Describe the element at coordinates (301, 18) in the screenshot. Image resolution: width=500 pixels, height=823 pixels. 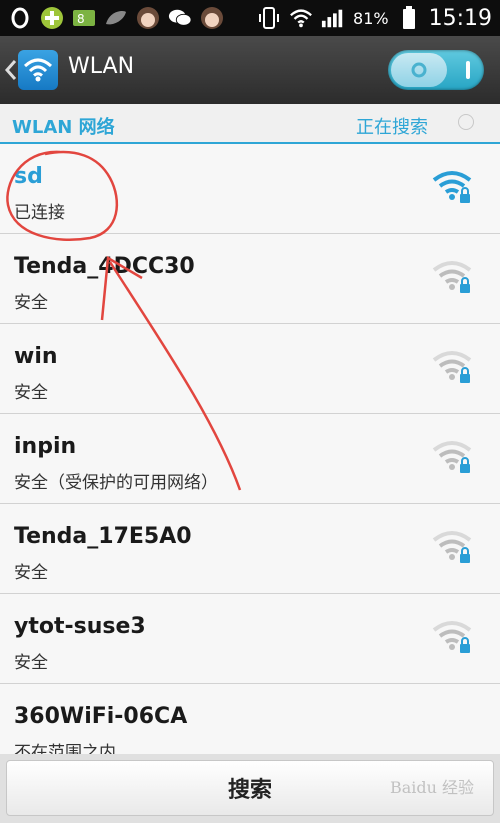
I see `wifi-status-icon` at that location.